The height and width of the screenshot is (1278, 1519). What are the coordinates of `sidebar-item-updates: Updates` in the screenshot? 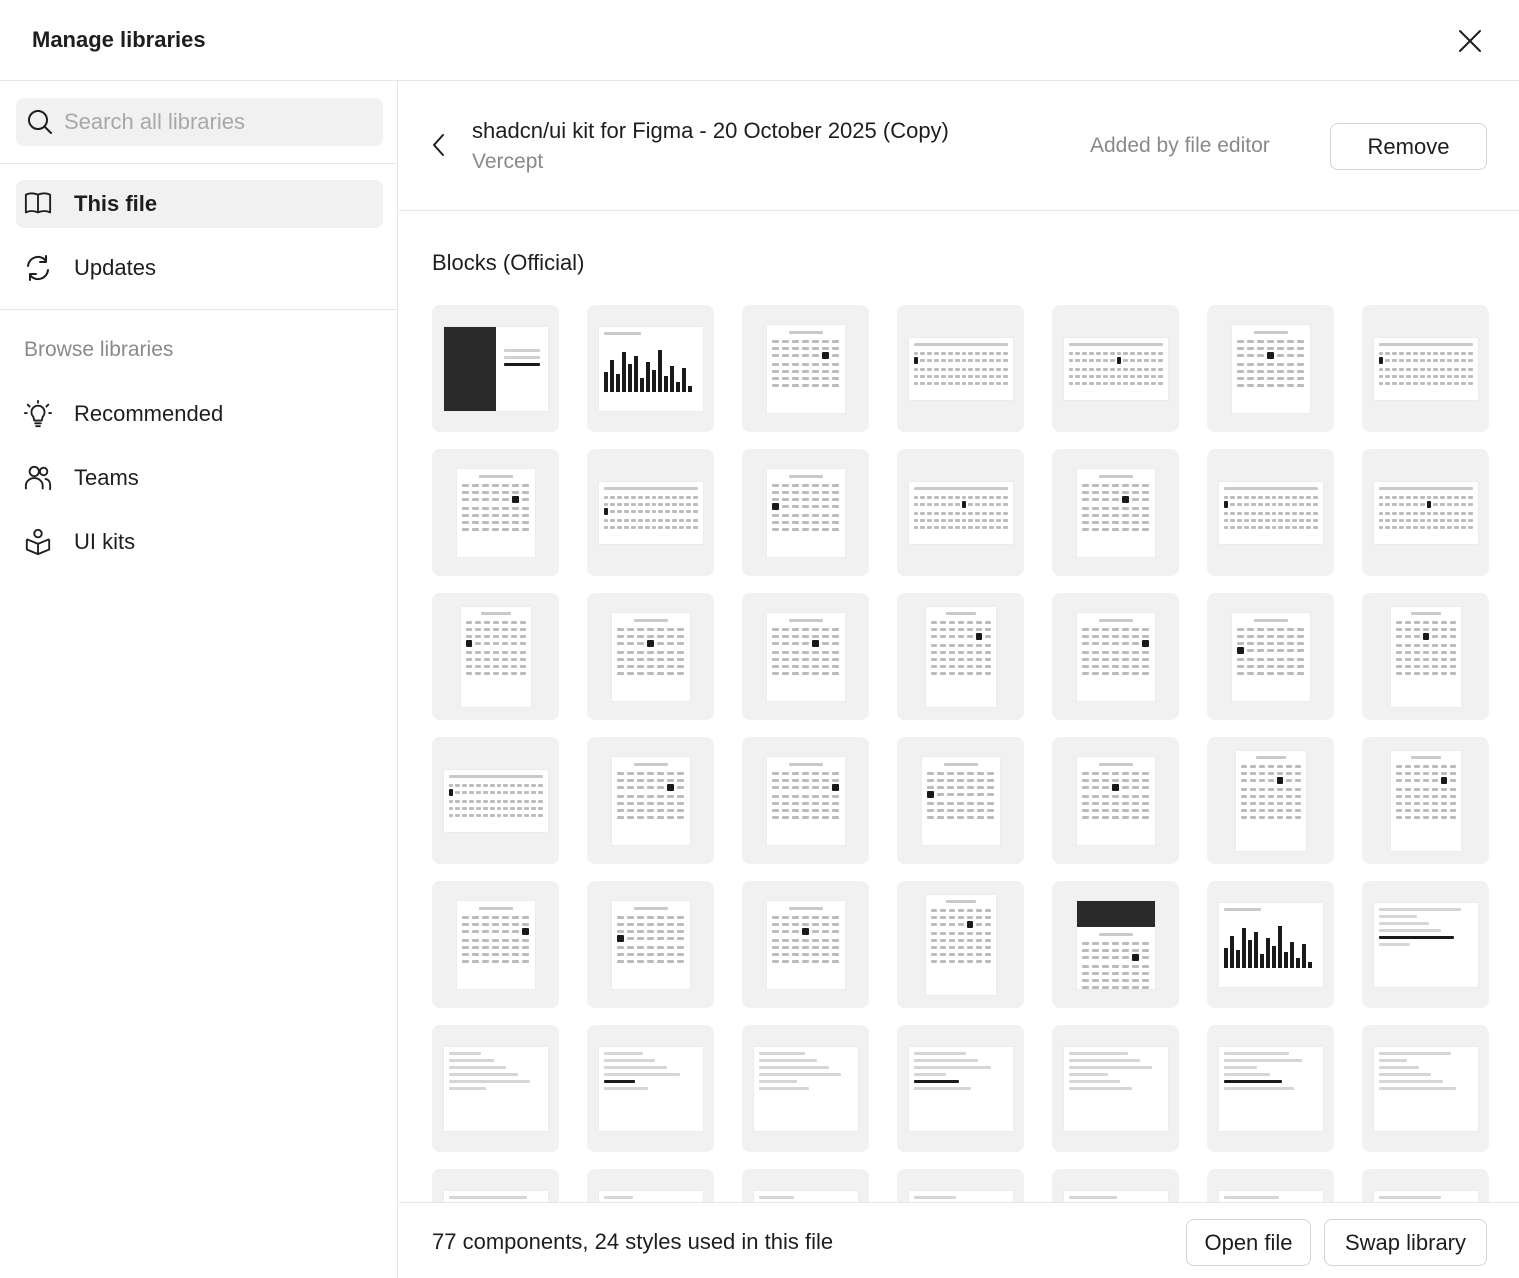 It's located at (199, 268).